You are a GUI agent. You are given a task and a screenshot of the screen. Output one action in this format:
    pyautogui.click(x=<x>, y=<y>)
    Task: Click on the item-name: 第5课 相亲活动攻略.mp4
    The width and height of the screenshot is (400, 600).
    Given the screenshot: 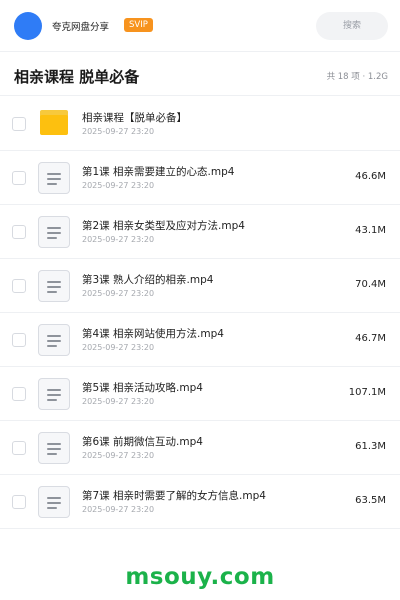 What is the action you would take?
    pyautogui.click(x=142, y=387)
    